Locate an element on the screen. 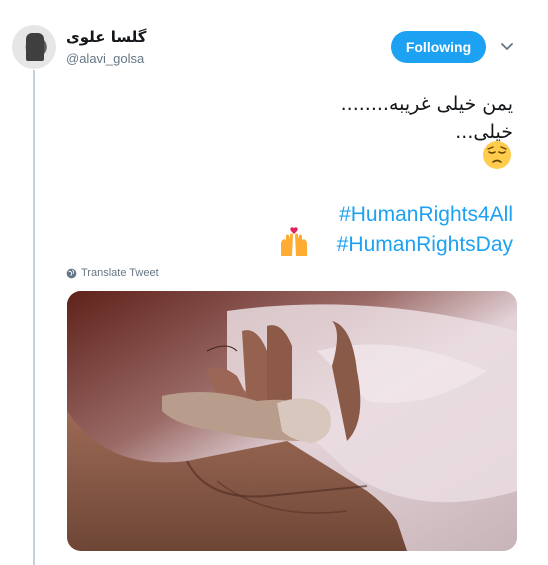  globe-icon is located at coordinates (71, 273).